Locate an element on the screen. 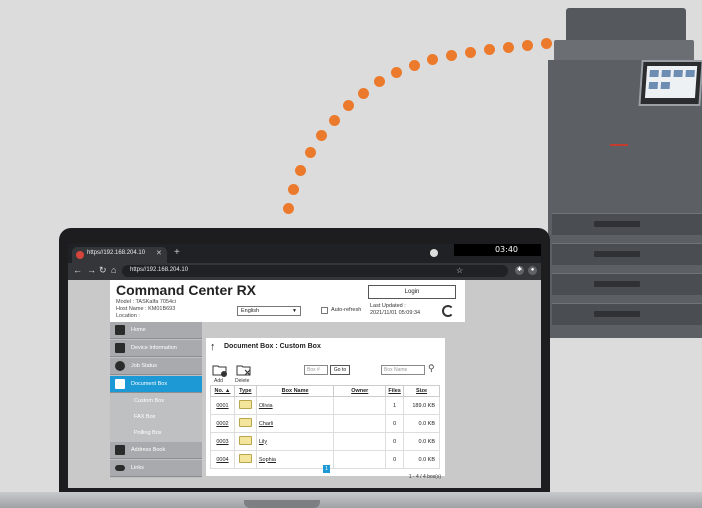 The width and height of the screenshot is (702, 508). files-cell: 1 is located at coordinates (395, 405).